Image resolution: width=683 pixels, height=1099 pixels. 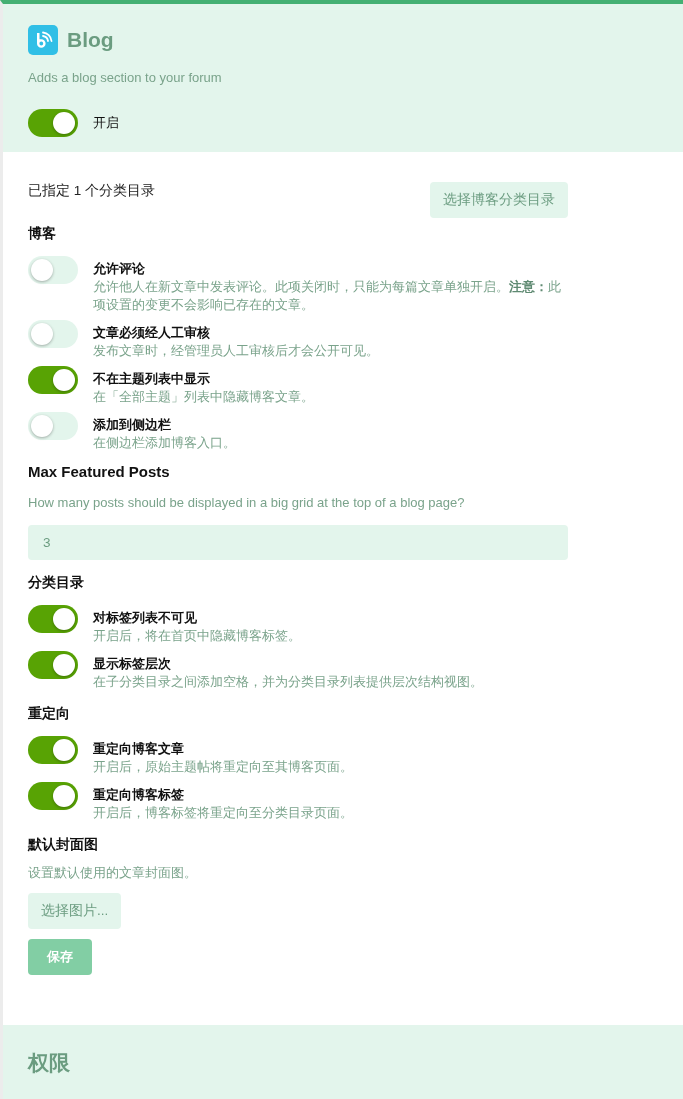 What do you see at coordinates (204, 397) in the screenshot?
I see `setting-help-text: 在「全部主题」列表中隐藏博客文章。` at bounding box center [204, 397].